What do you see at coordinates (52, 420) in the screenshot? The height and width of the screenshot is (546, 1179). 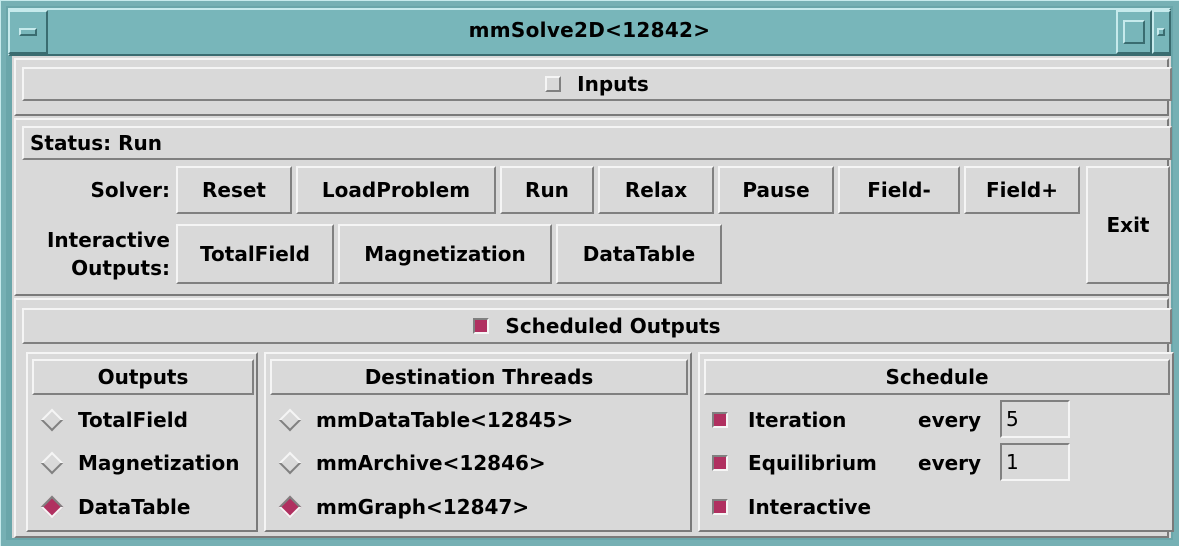 I see `output-radio-totalfield` at bounding box center [52, 420].